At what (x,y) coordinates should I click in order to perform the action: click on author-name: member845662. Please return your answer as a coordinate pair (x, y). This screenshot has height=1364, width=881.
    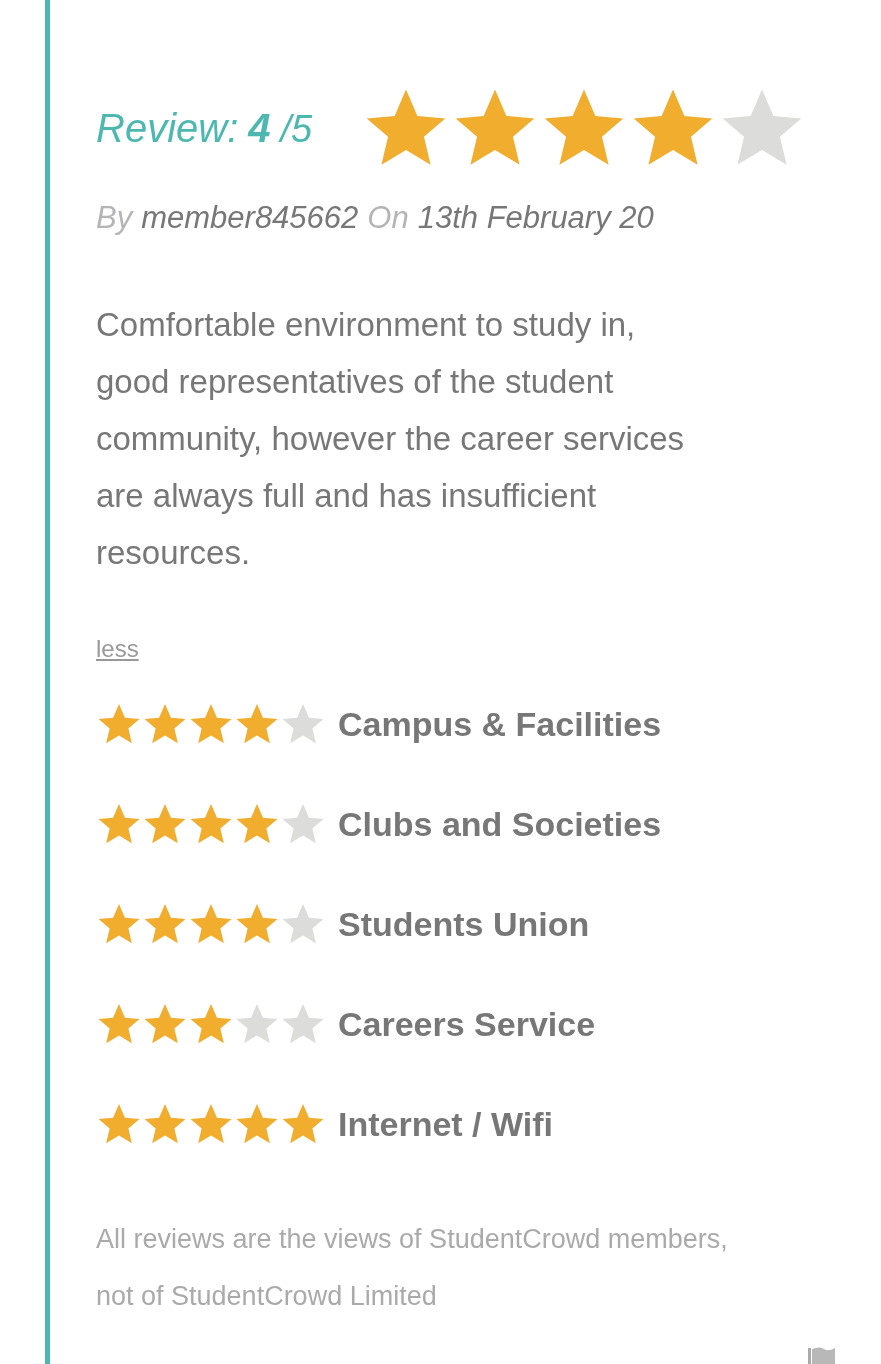
    Looking at the image, I should click on (250, 218).